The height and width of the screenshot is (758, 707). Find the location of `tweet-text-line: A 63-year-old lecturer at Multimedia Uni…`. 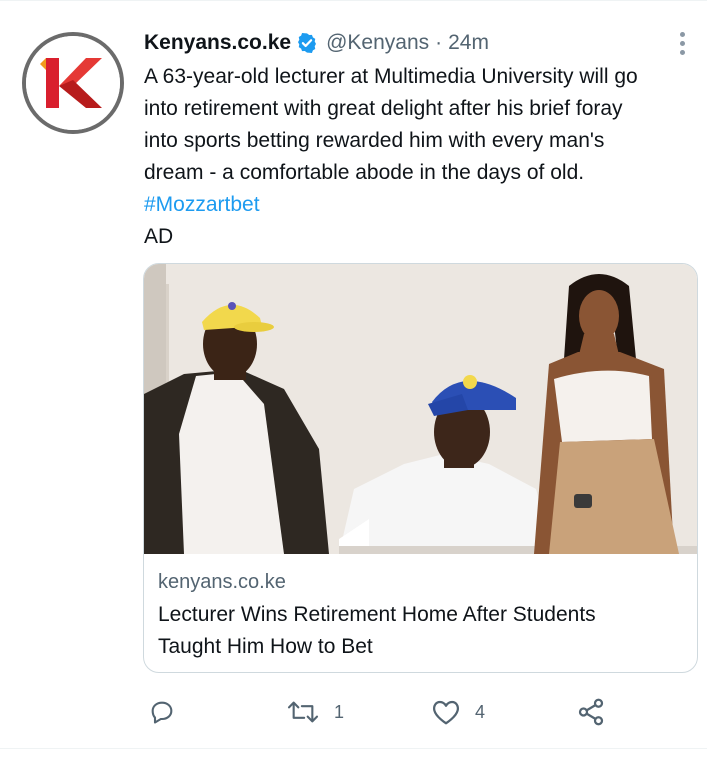

tweet-text-line: A 63-year-old lecturer at Multimedia Uni… is located at coordinates (391, 76).